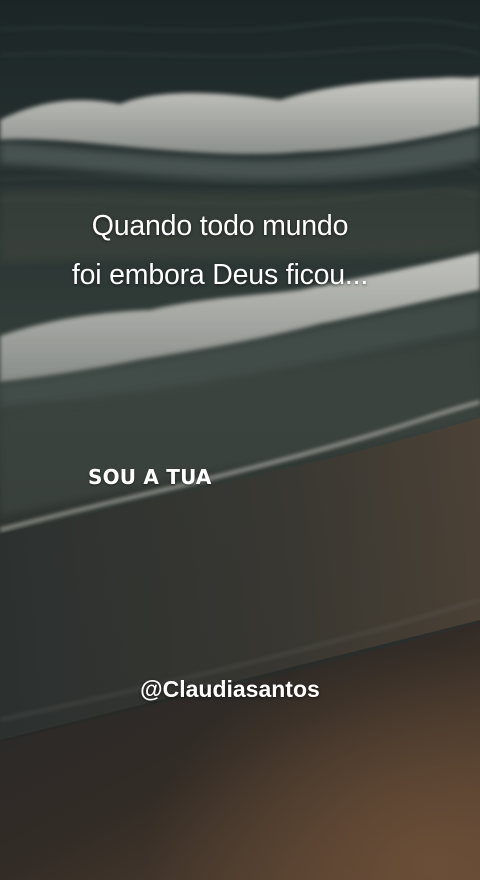  What do you see at coordinates (150, 477) in the screenshot?
I see `lyric-caption: SOU A TUA` at bounding box center [150, 477].